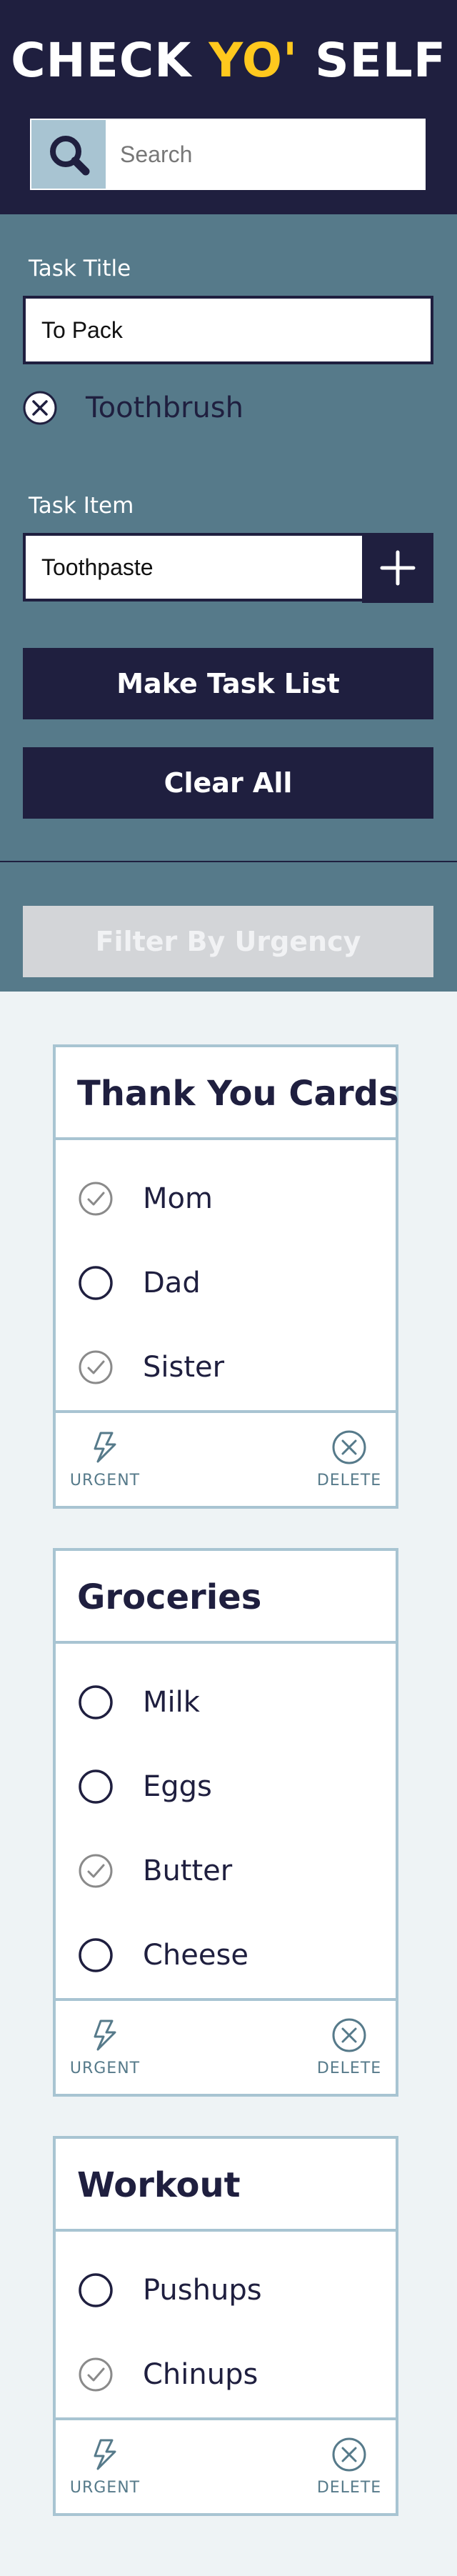  Describe the element at coordinates (227, 1093) in the screenshot. I see `card-title: Thank You Cards` at that location.